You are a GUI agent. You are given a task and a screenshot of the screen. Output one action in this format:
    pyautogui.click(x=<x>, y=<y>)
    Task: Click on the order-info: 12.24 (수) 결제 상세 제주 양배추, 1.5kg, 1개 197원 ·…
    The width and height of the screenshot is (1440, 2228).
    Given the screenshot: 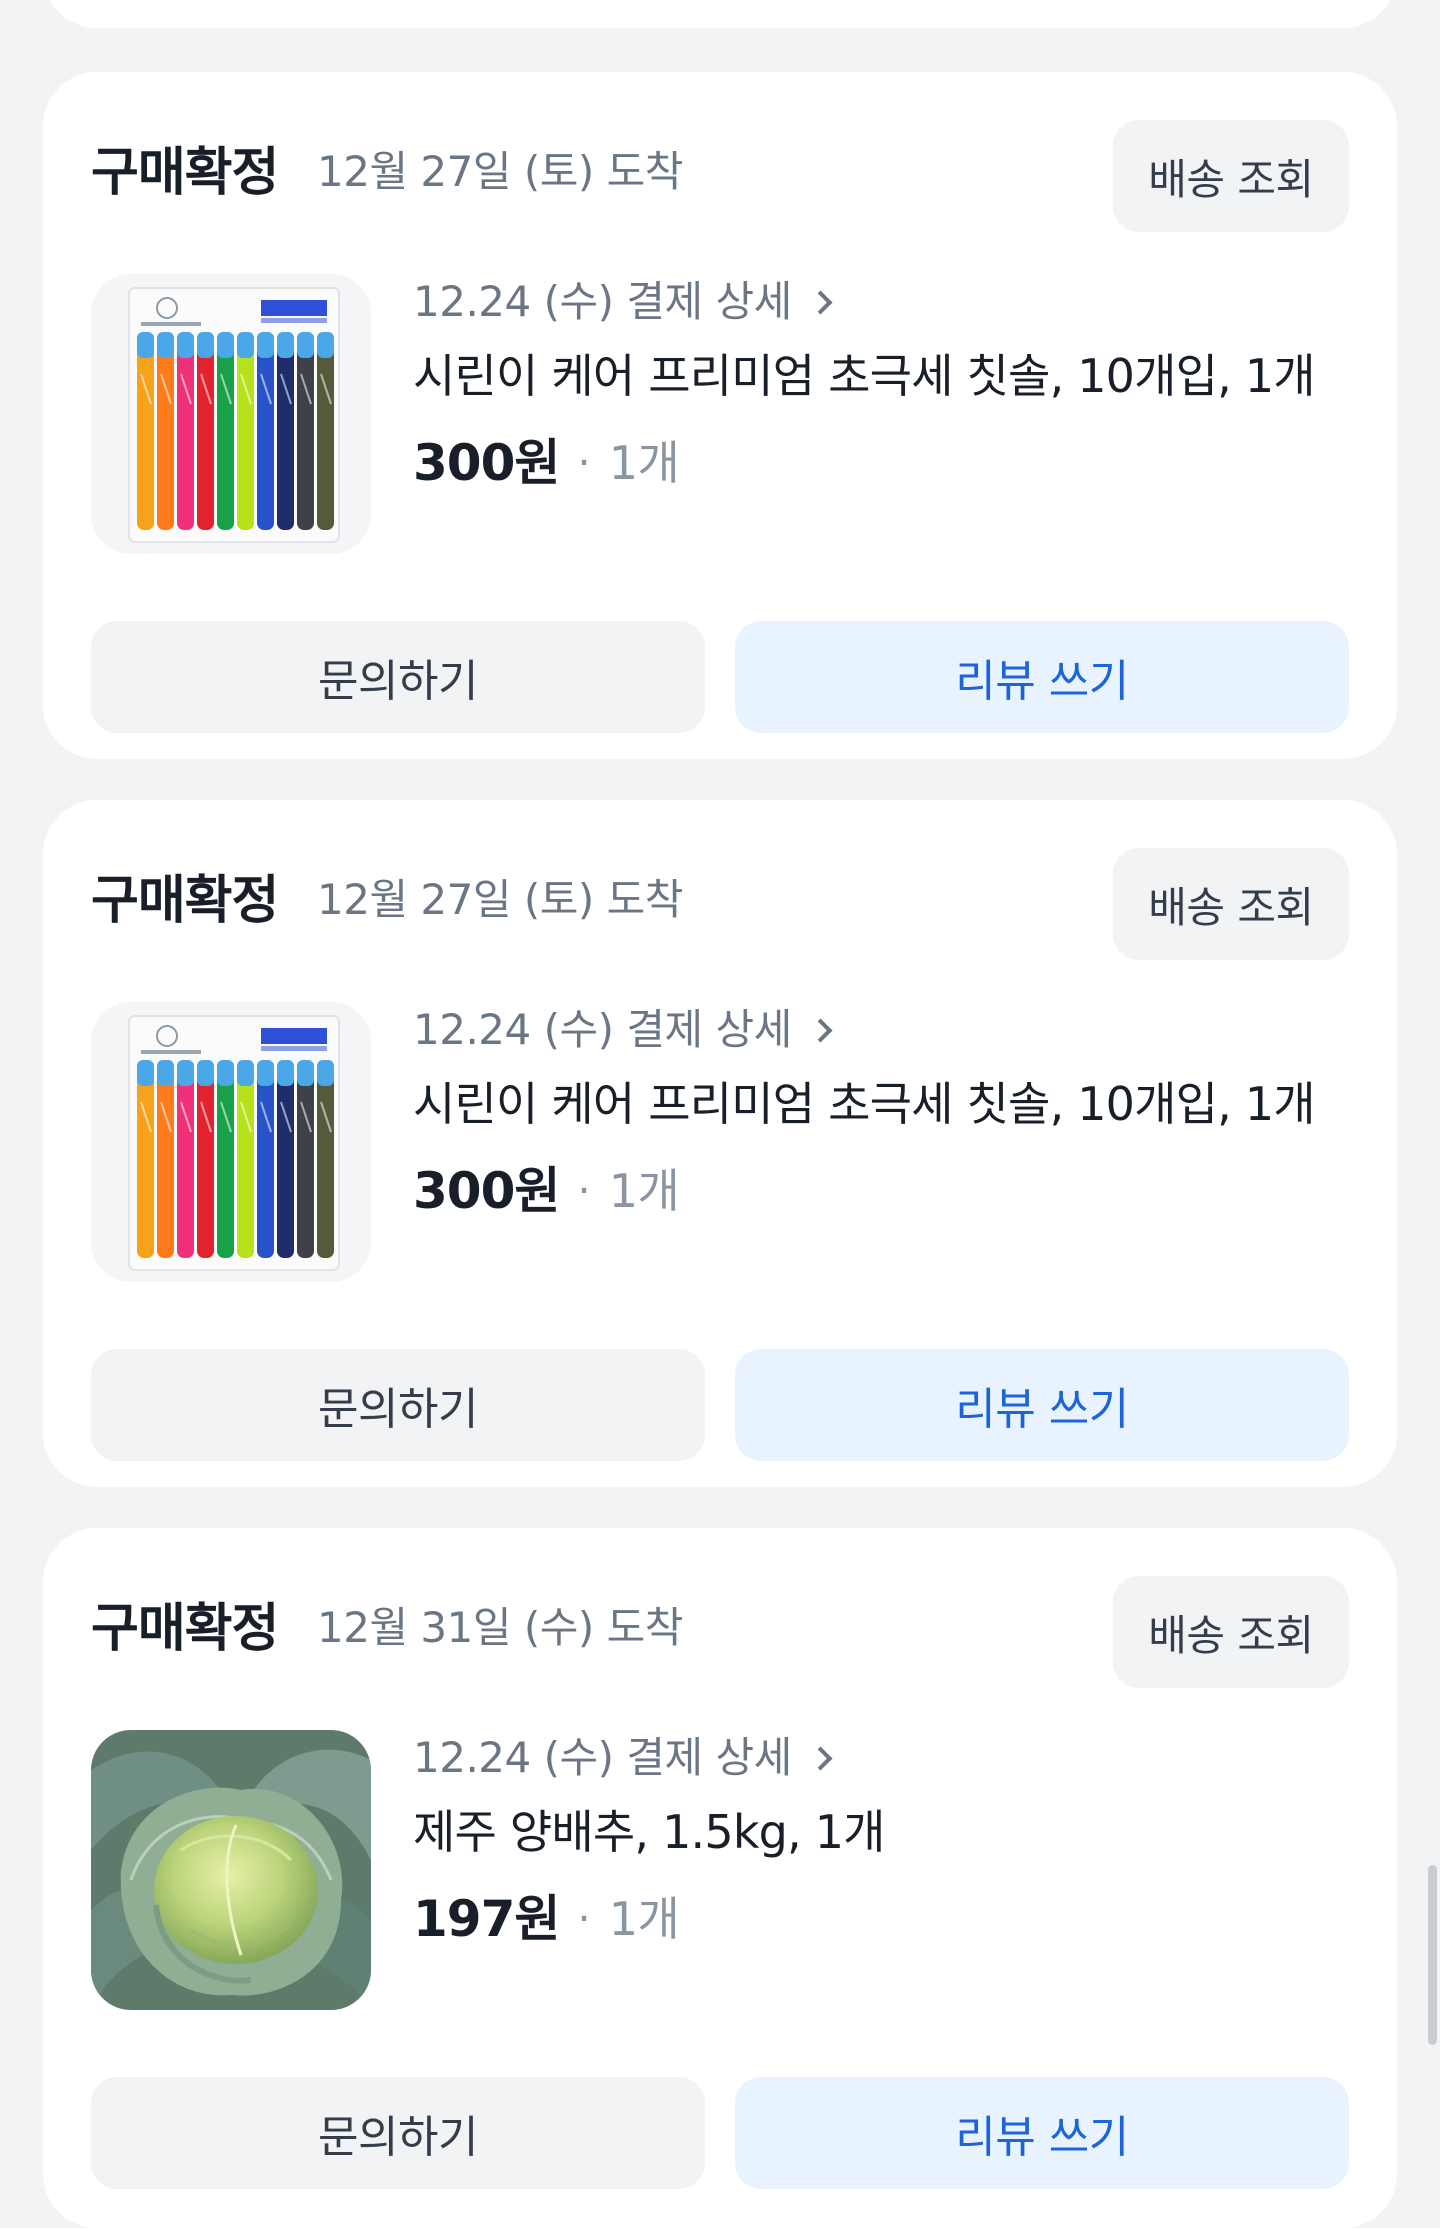 What is the action you would take?
    pyautogui.click(x=881, y=1841)
    